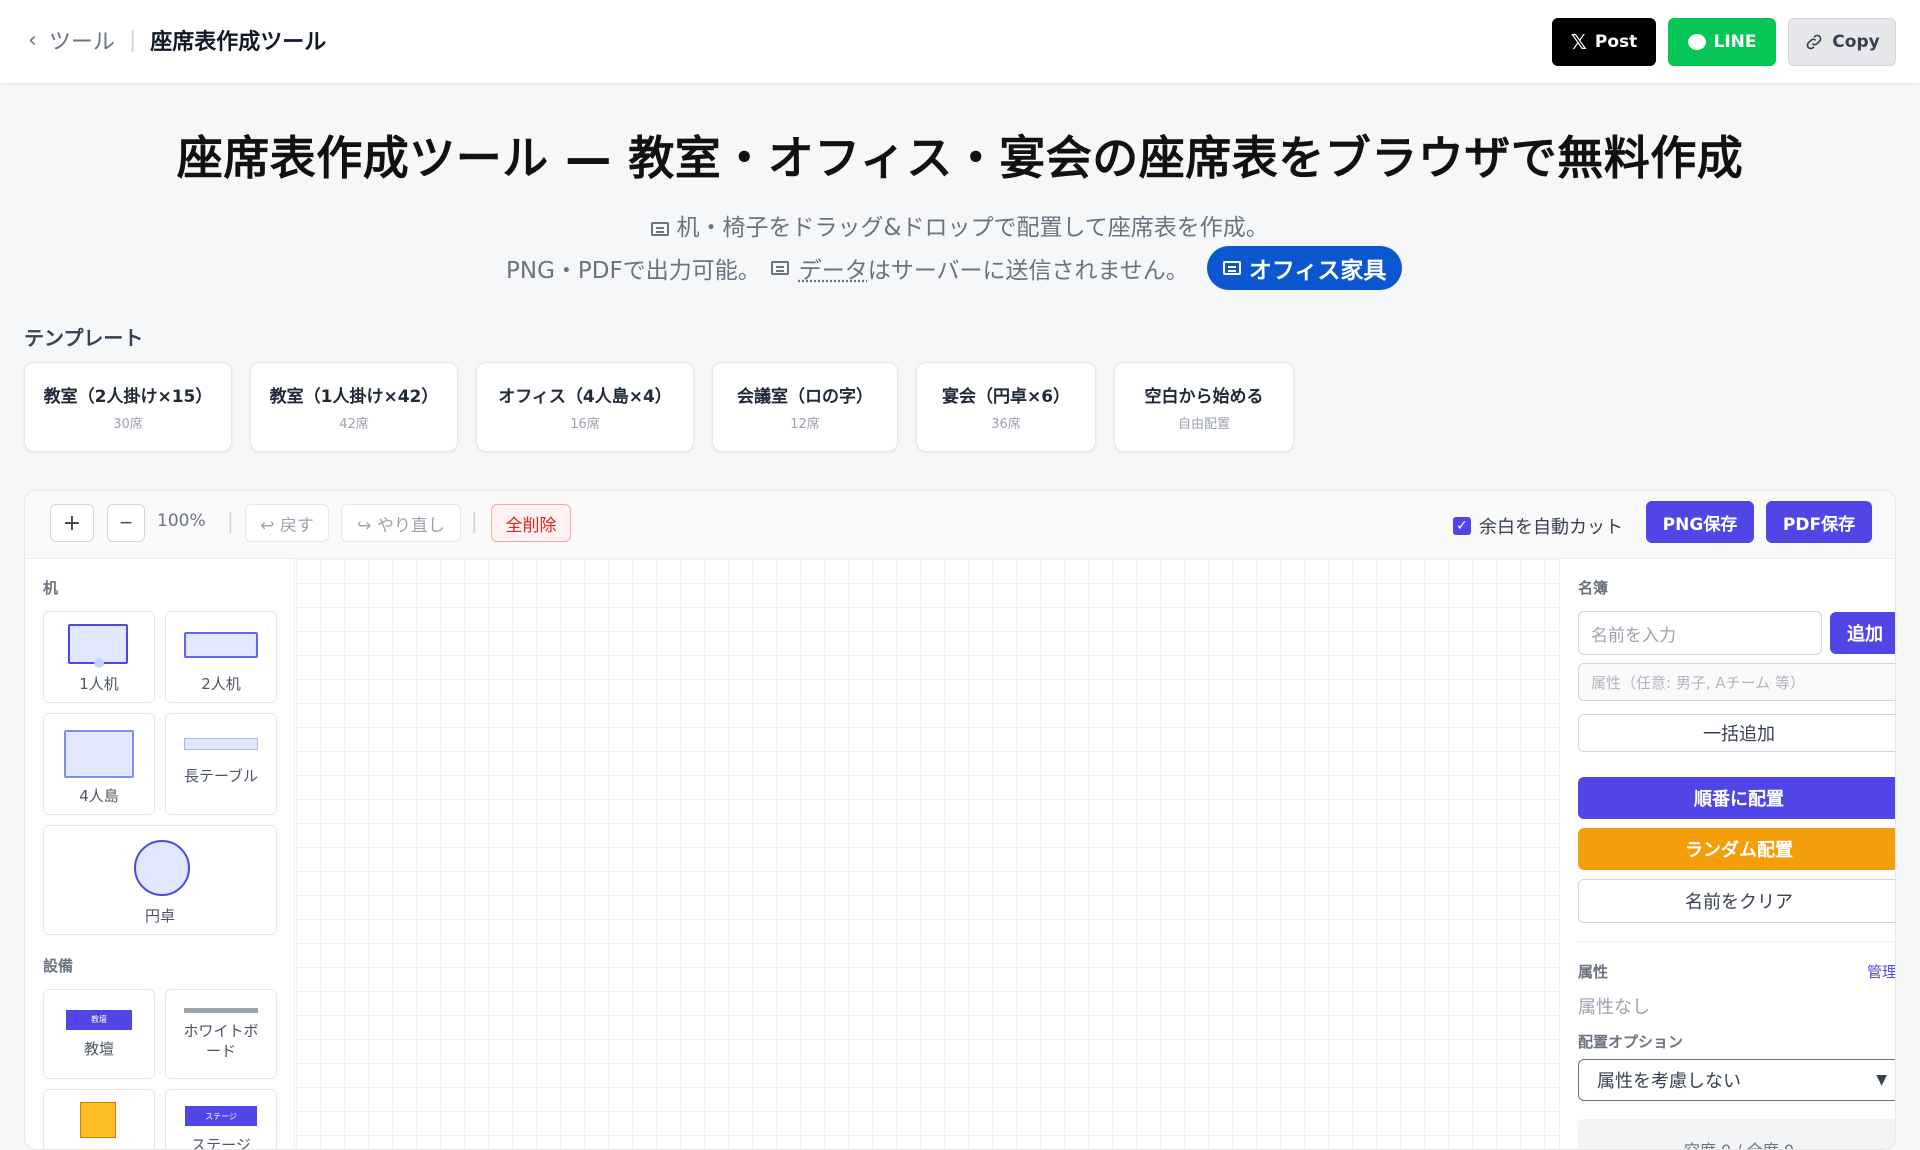 The height and width of the screenshot is (1150, 1920). I want to click on chevron-left-icon: ‹, so click(32, 40).